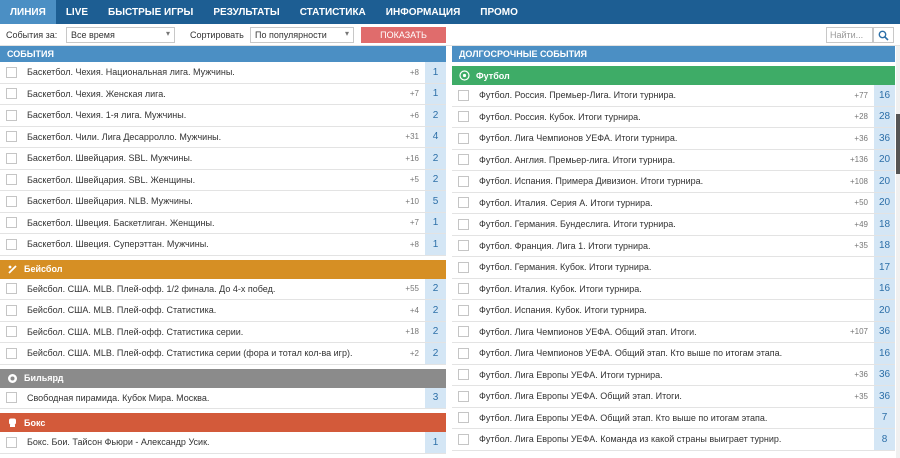 The width and height of the screenshot is (900, 458). I want to click on event-title: Футбол. Франция. Лига 1. Итоги турнира., so click(666, 246).